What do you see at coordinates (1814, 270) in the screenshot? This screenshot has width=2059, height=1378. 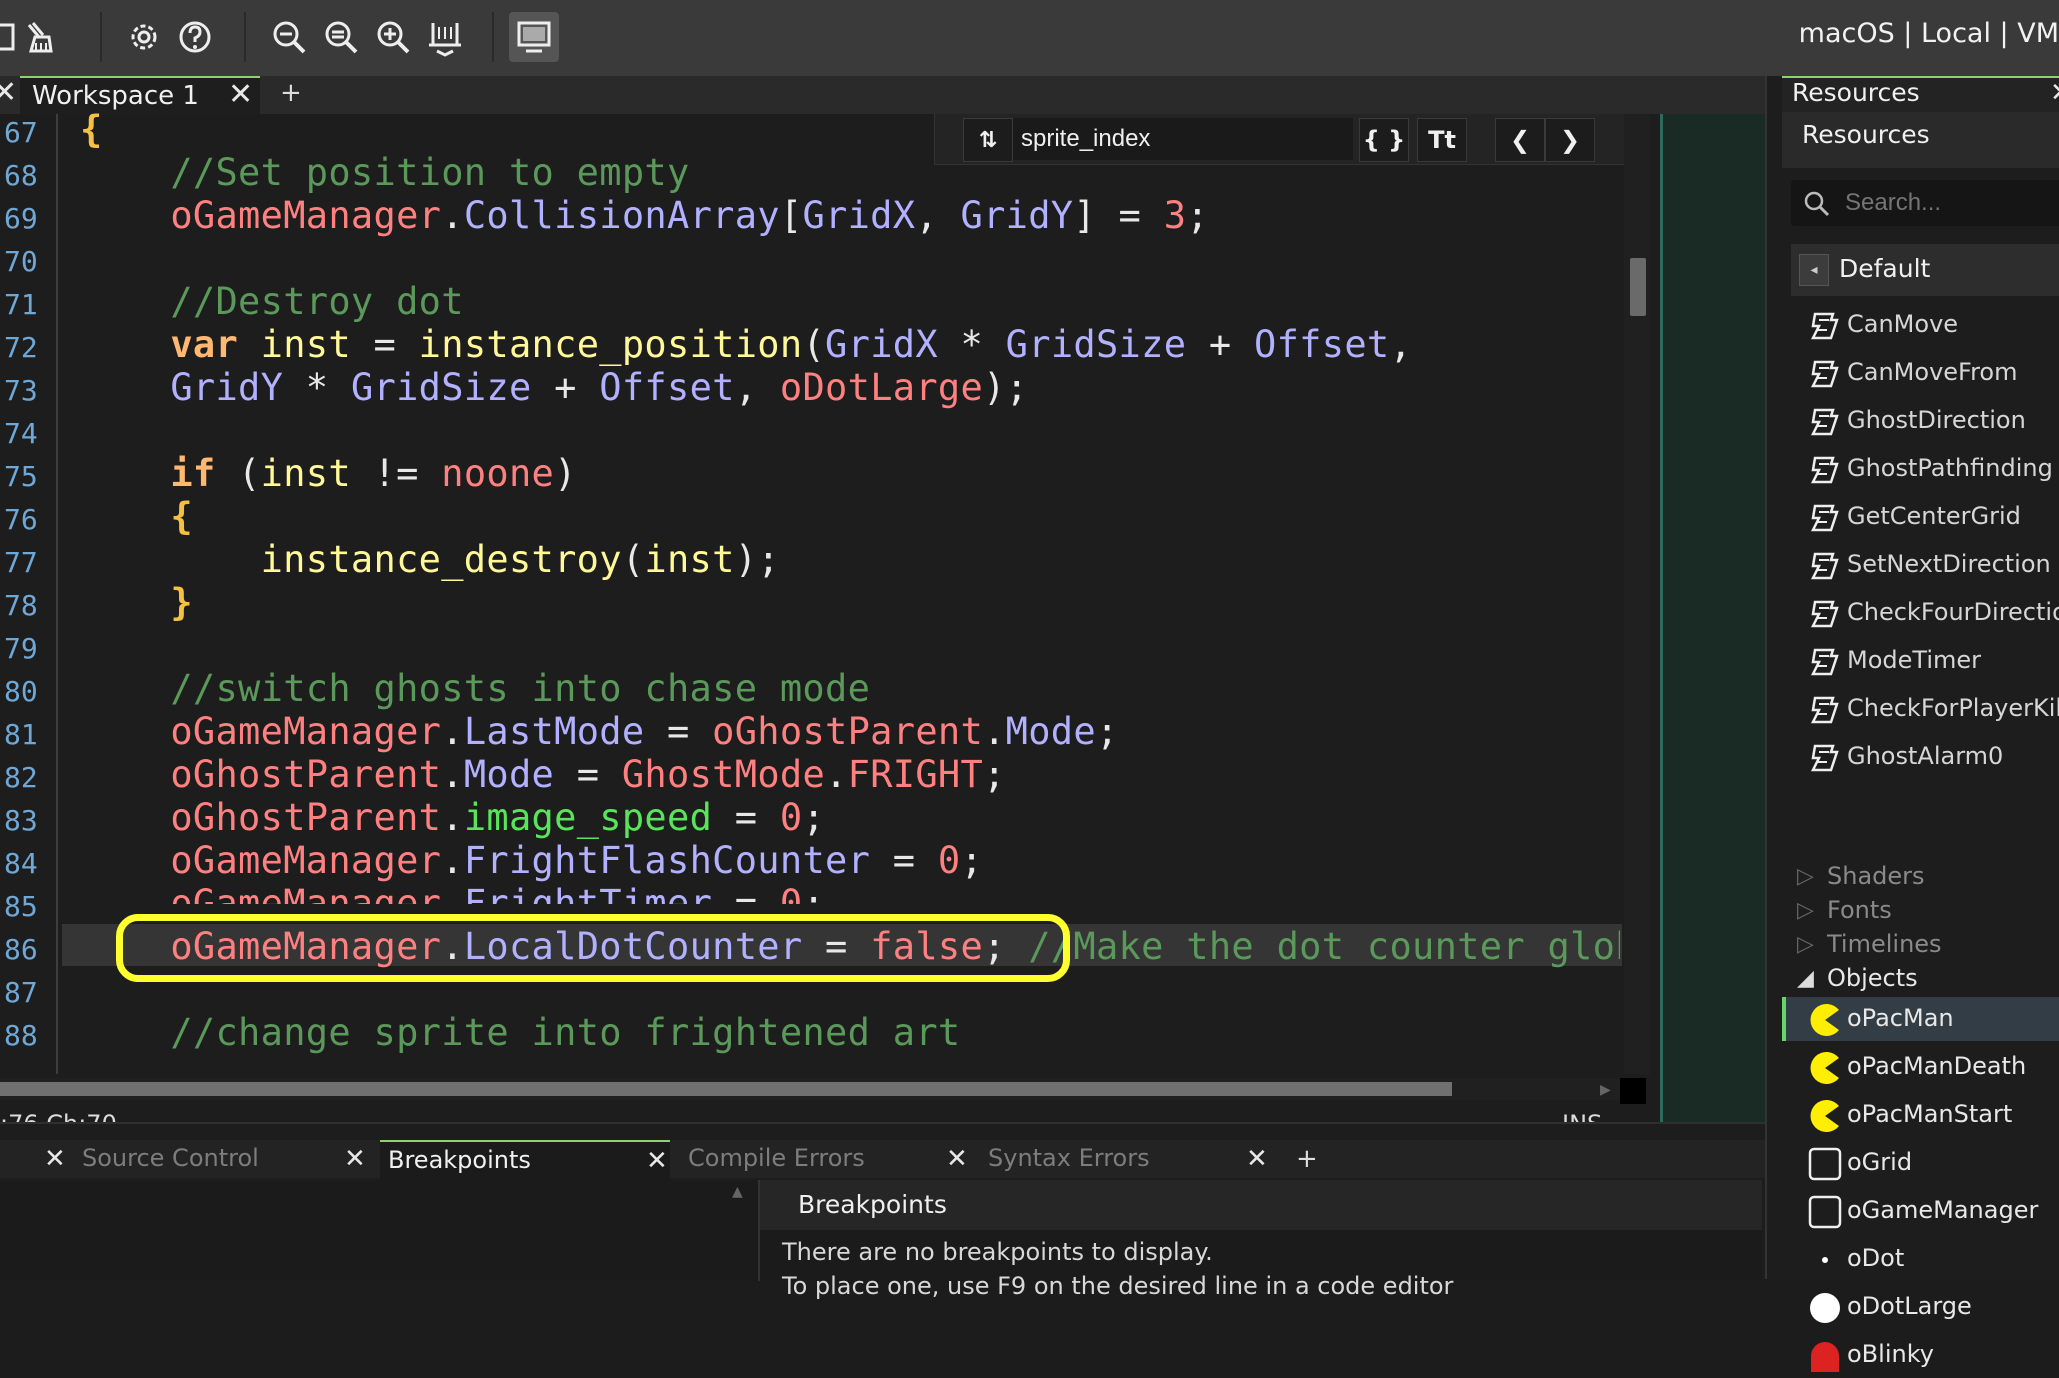 I see `collapse-icon: ◂` at bounding box center [1814, 270].